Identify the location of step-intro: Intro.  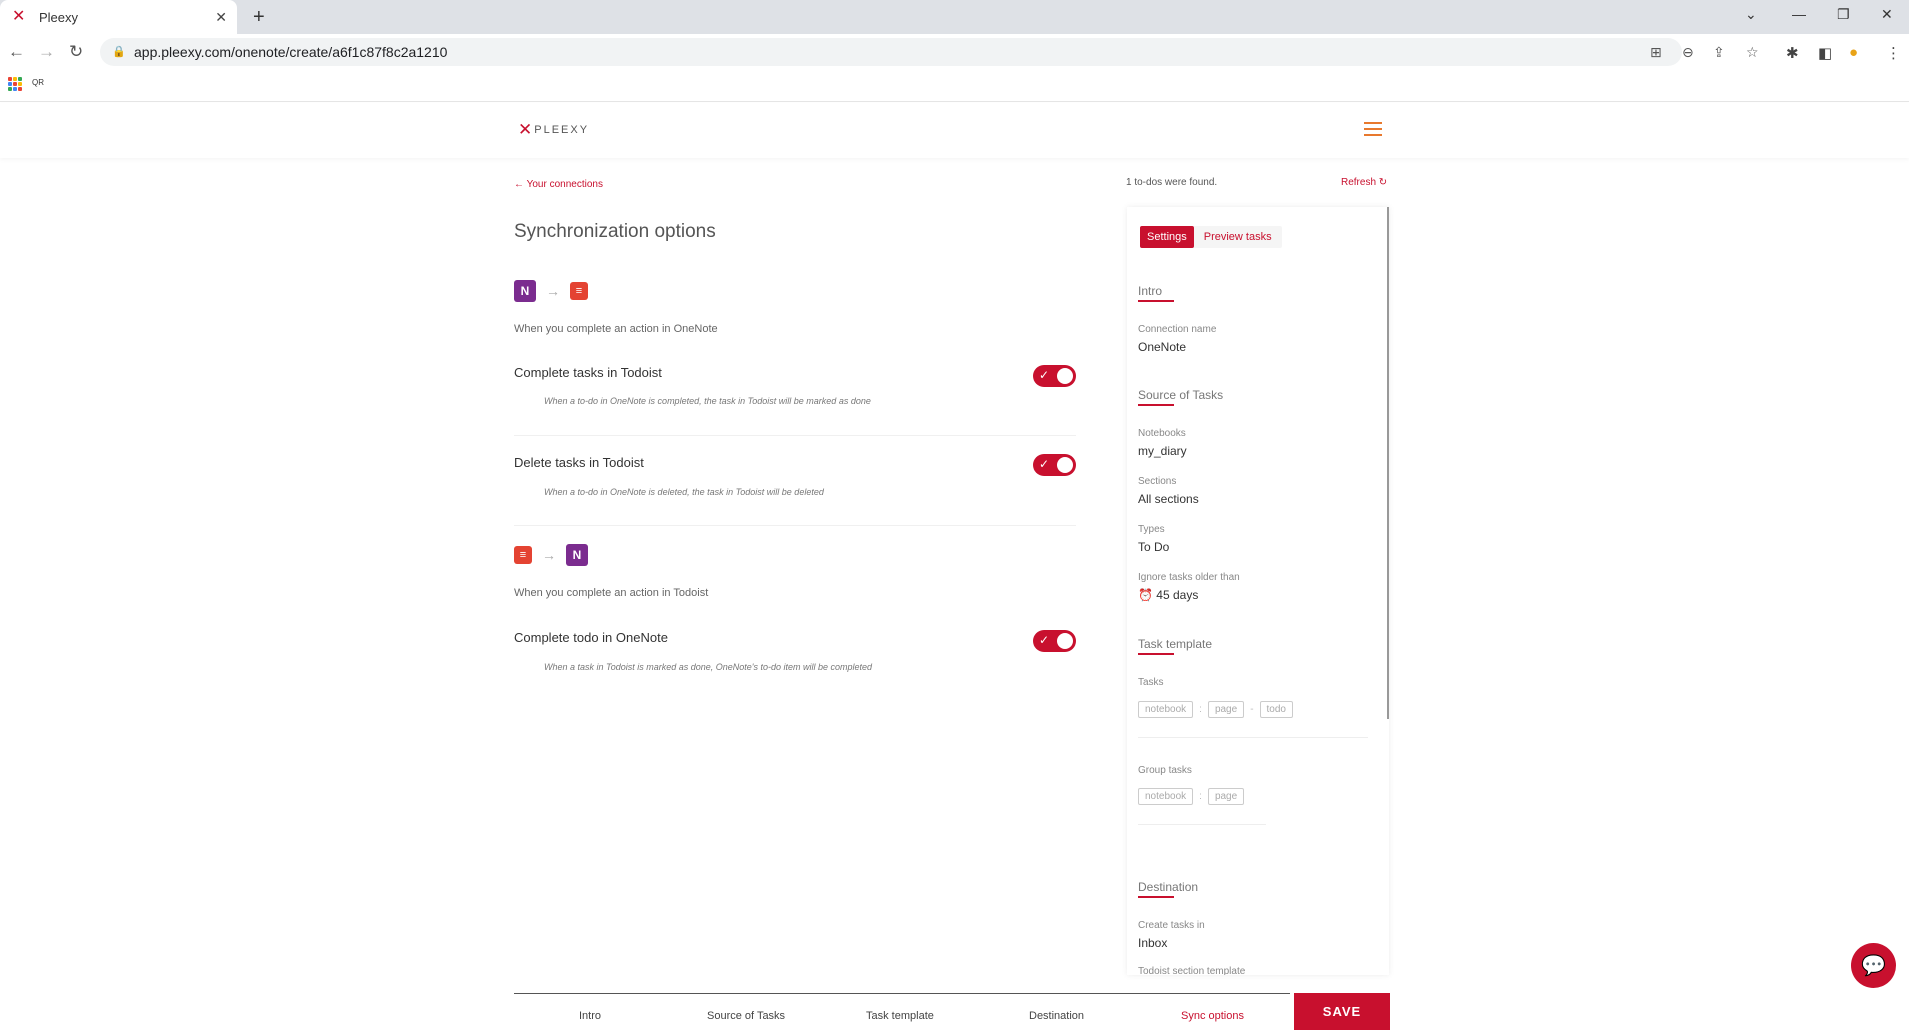
(590, 1016).